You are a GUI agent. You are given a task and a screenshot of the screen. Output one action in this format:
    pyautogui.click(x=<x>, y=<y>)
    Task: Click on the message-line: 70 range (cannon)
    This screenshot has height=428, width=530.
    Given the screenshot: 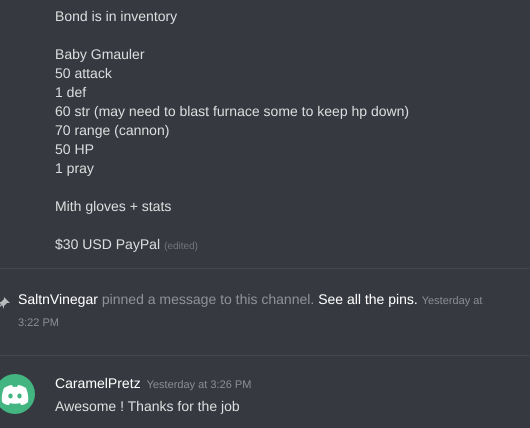 What is the action you would take?
    pyautogui.click(x=112, y=130)
    